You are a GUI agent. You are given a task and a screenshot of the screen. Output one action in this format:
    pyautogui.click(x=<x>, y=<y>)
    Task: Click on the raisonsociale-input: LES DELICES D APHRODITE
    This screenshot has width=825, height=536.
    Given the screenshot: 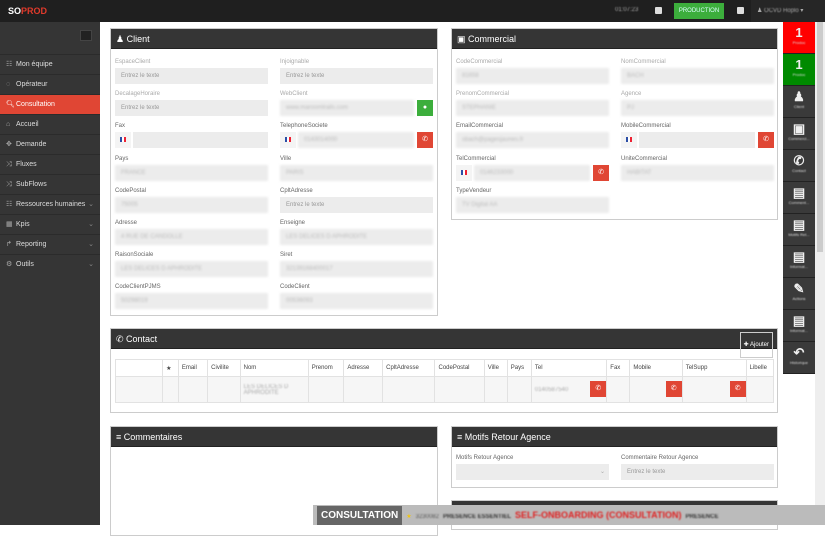 What is the action you would take?
    pyautogui.click(x=191, y=269)
    